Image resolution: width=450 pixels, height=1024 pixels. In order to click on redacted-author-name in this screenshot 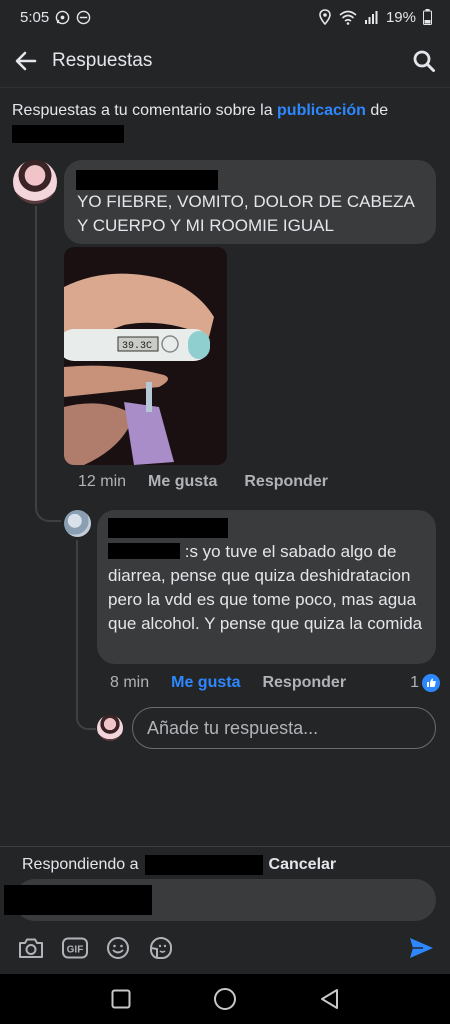, I will do `click(68, 134)`.